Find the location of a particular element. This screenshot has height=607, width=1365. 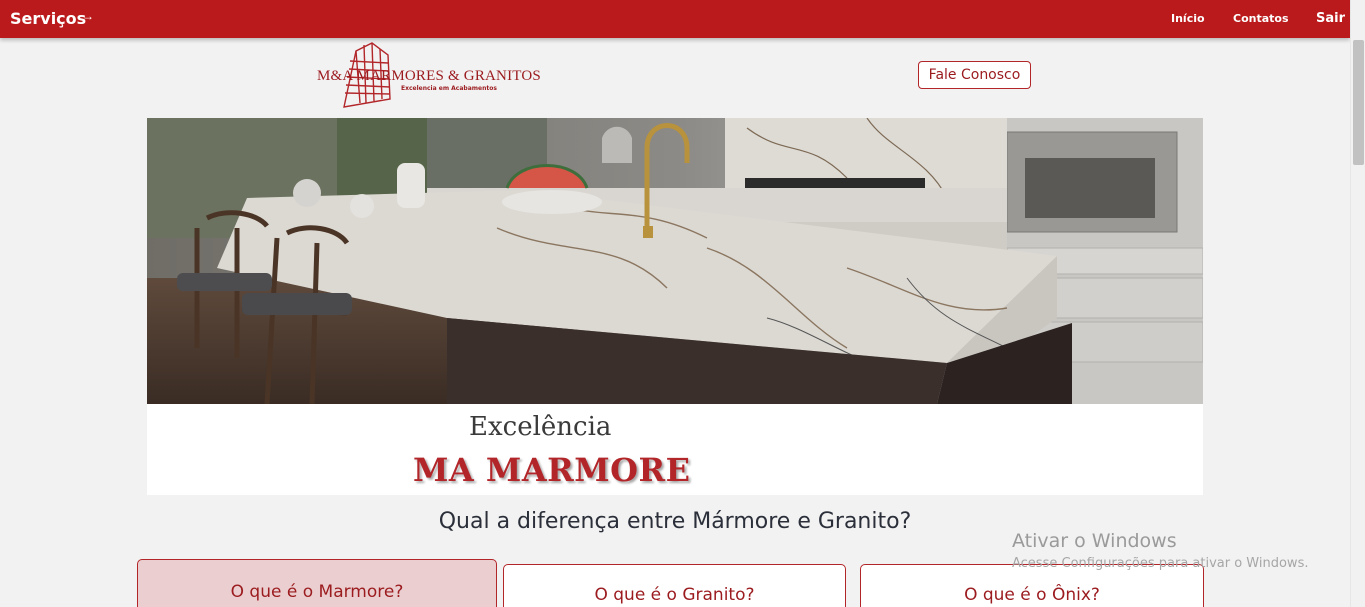

page-scrollbar is located at coordinates (1357, 303).